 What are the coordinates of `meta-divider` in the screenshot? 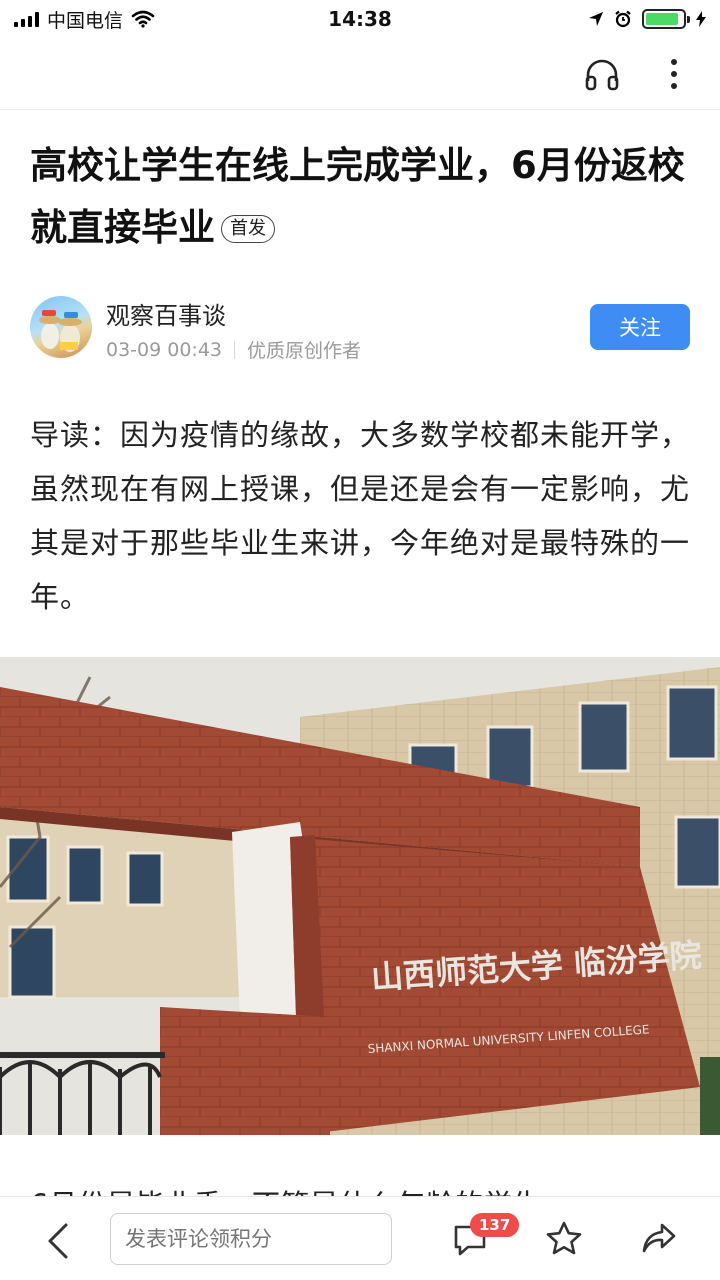 It's located at (235, 349).